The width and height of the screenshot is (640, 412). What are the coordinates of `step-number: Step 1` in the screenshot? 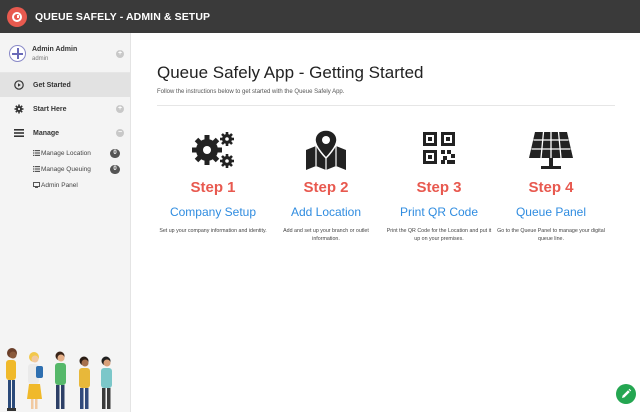 It's located at (213, 187).